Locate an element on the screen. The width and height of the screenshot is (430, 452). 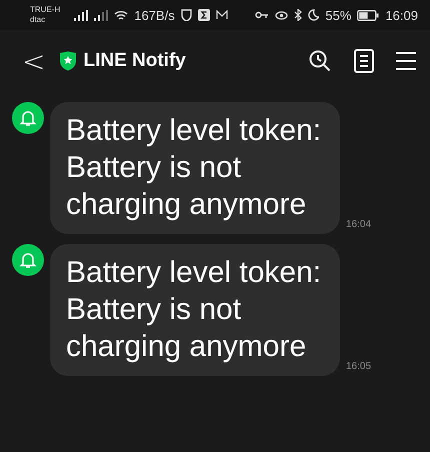
battery-icon is located at coordinates (368, 15).